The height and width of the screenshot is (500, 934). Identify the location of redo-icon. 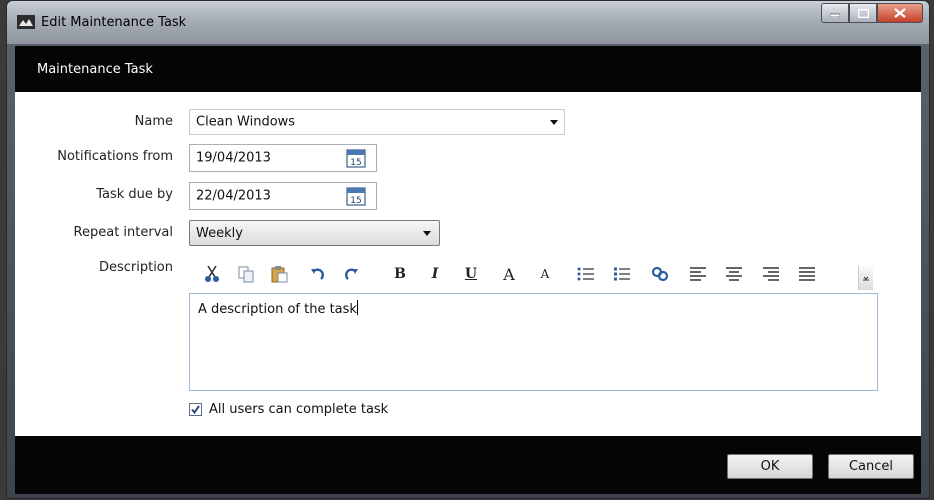
(351, 274).